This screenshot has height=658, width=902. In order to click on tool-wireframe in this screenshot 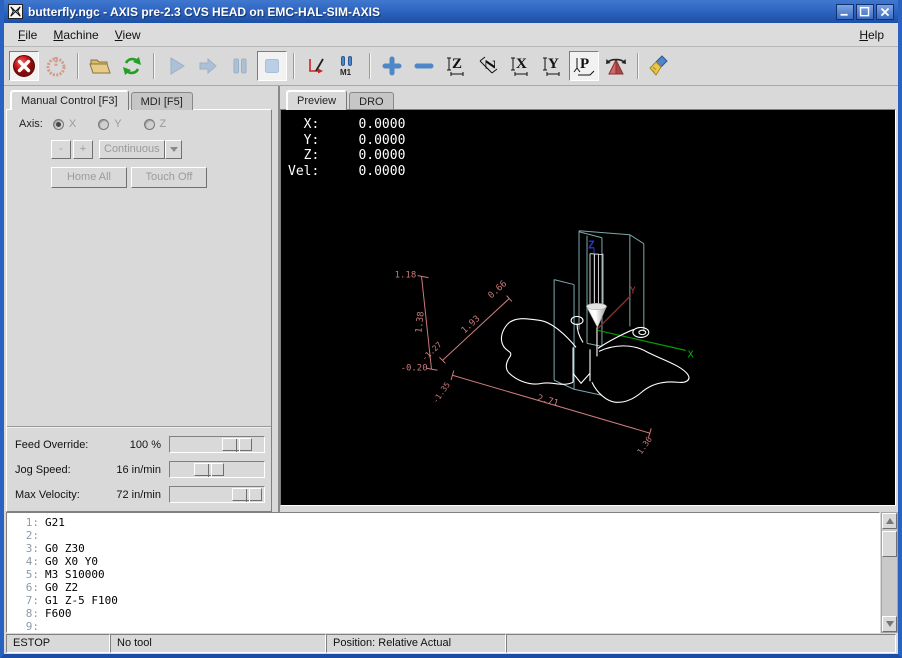, I will do `click(596, 279)`.